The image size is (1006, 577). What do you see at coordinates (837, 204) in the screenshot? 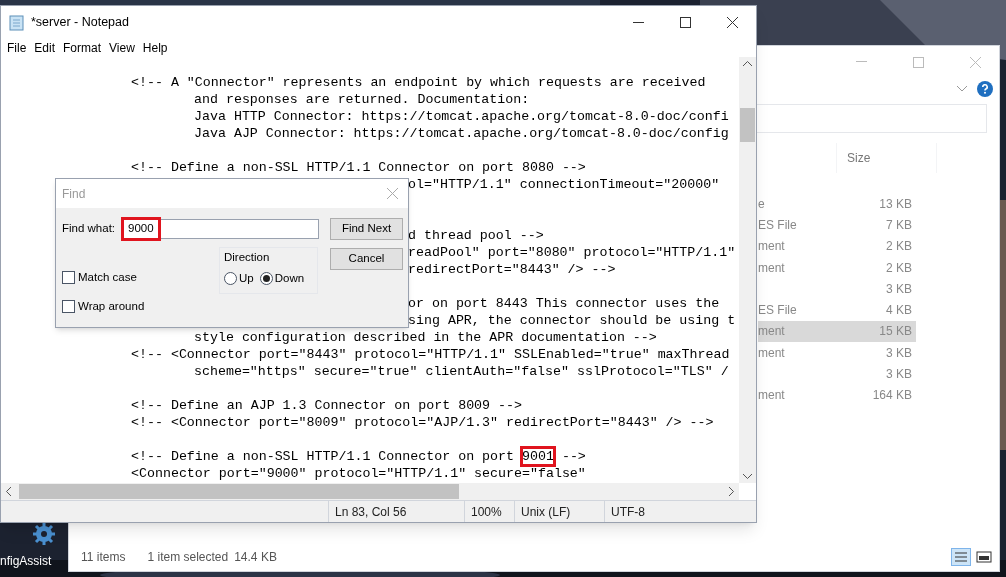
I see `file-row: e 13 KB` at bounding box center [837, 204].